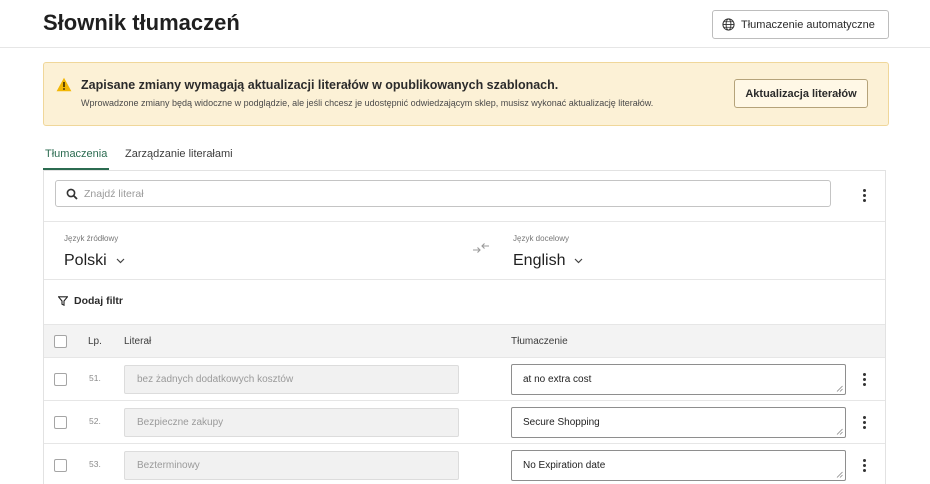  Describe the element at coordinates (98, 301) in the screenshot. I see `add-filter-label: Dodaj filtr` at that location.